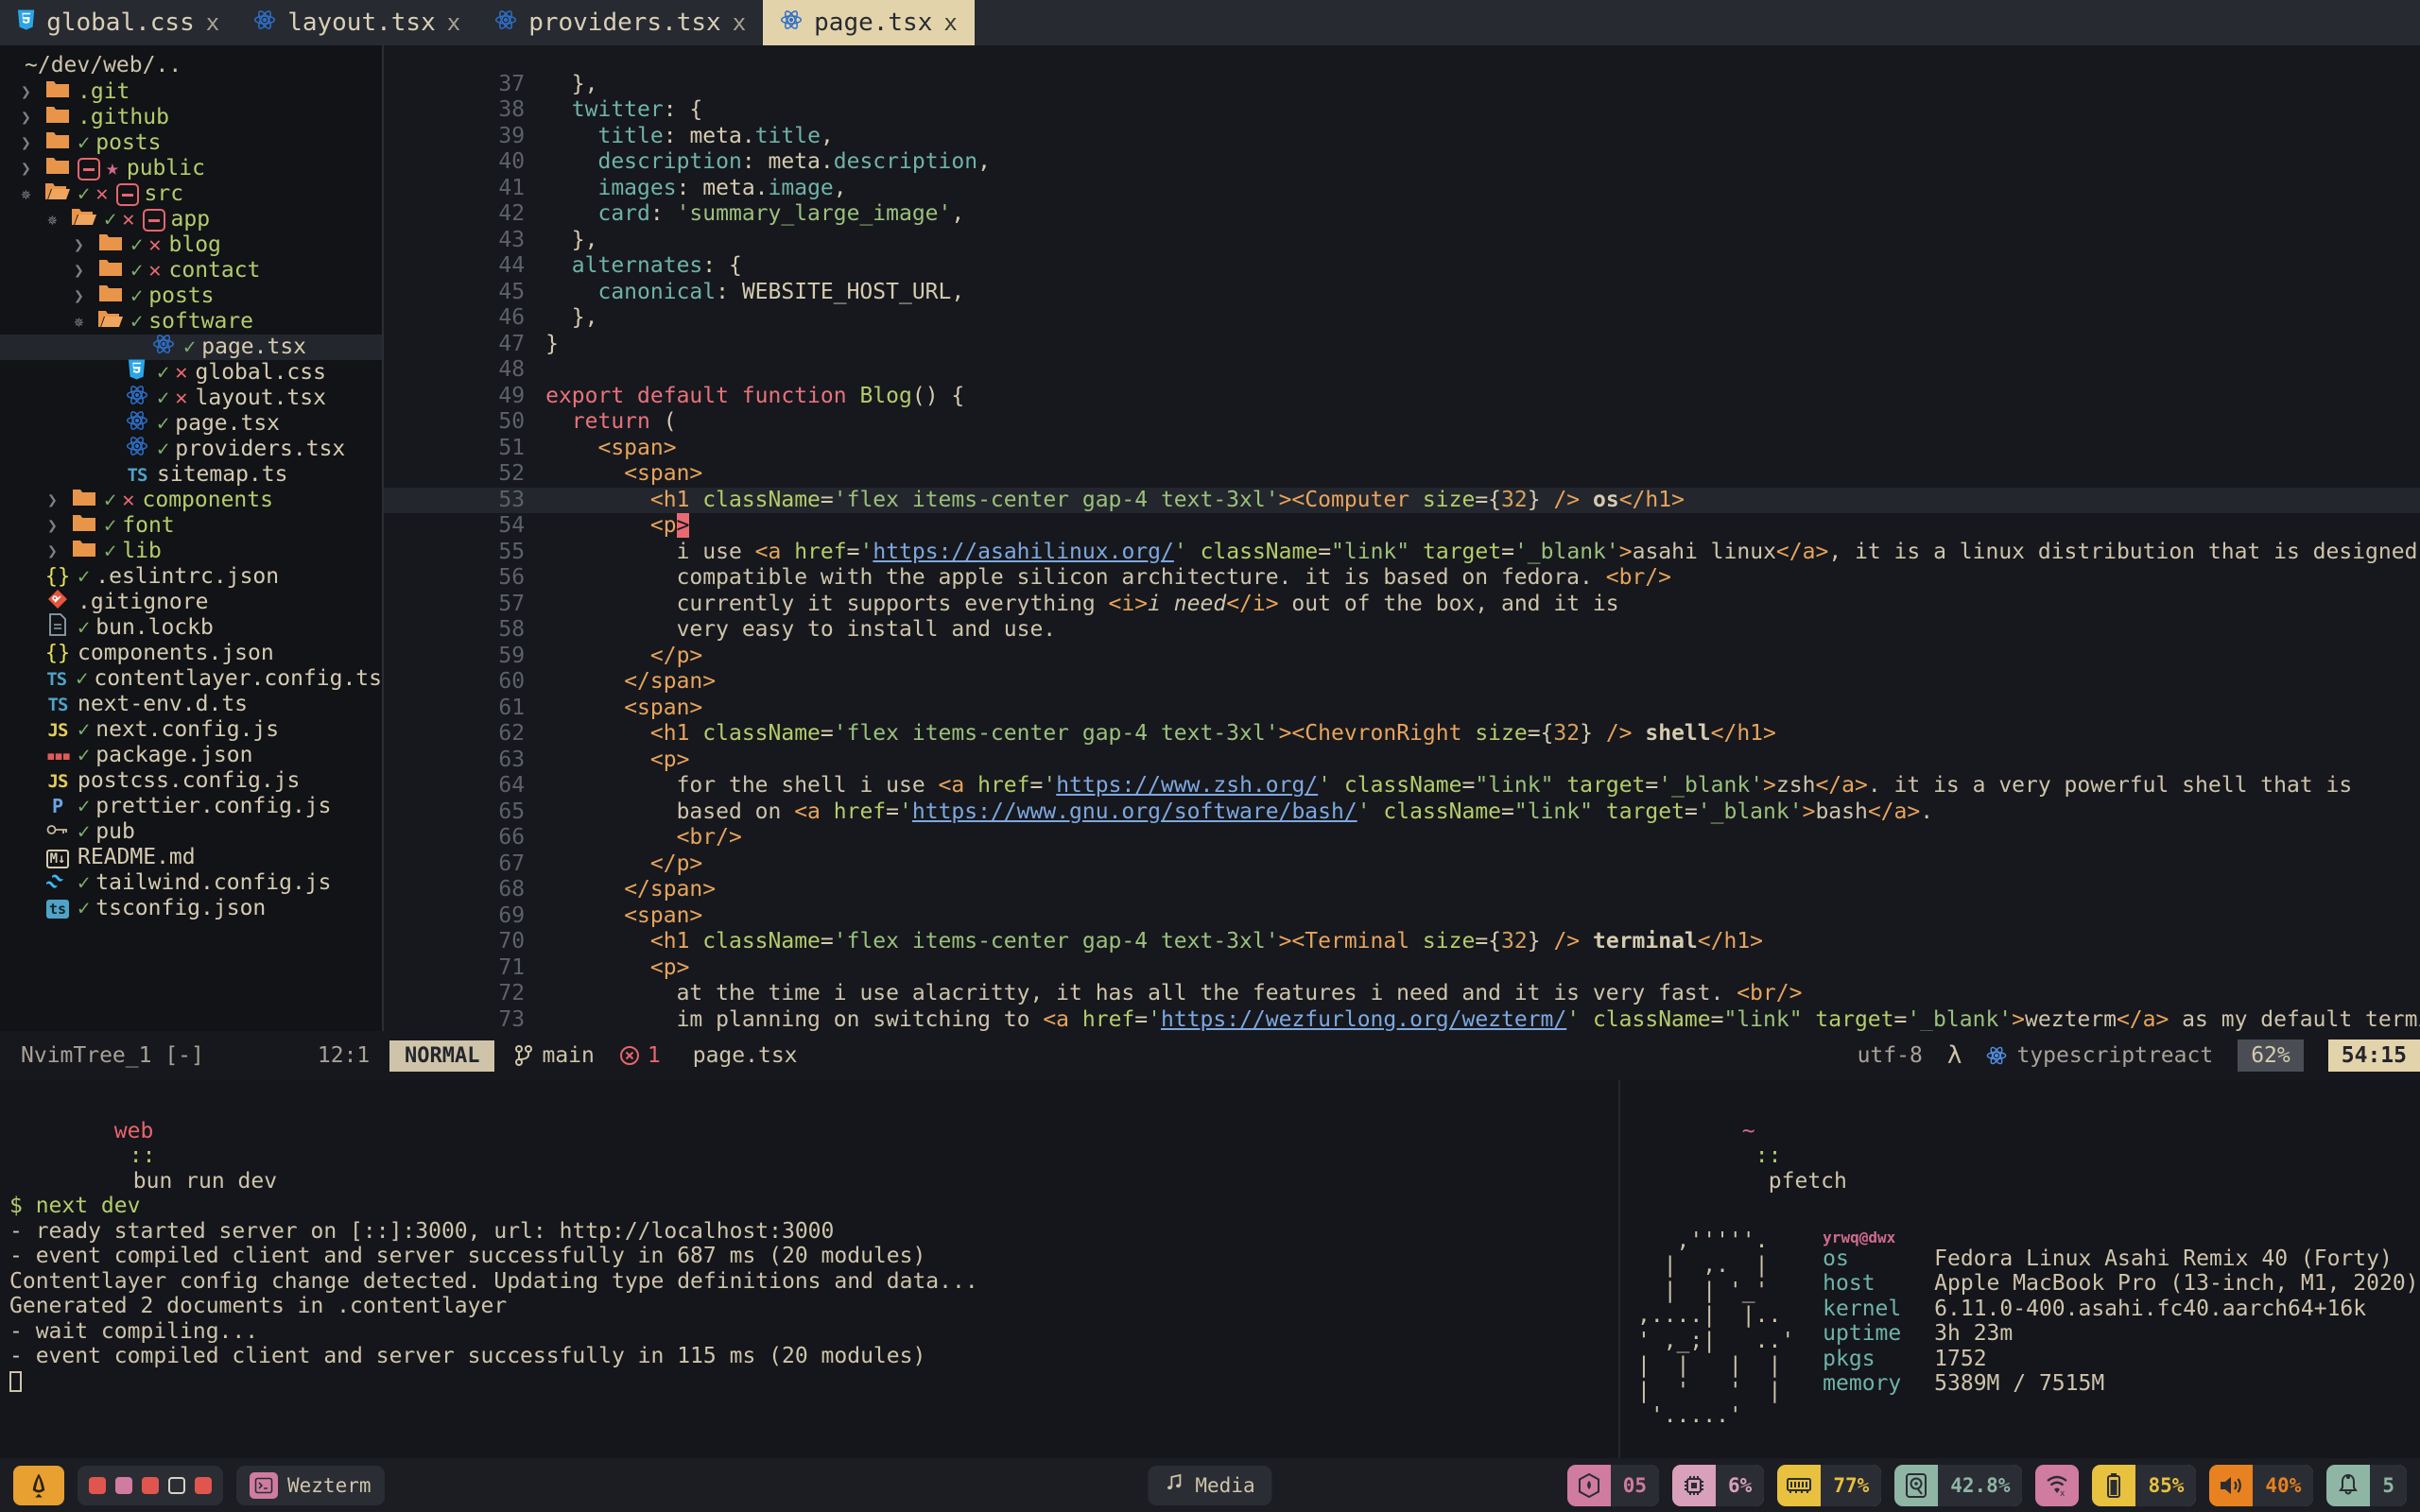 This screenshot has height=1512, width=2420. What do you see at coordinates (191, 271) in the screenshot?
I see `file-tree-item-contact: ❯ ✓ ✕ contact` at bounding box center [191, 271].